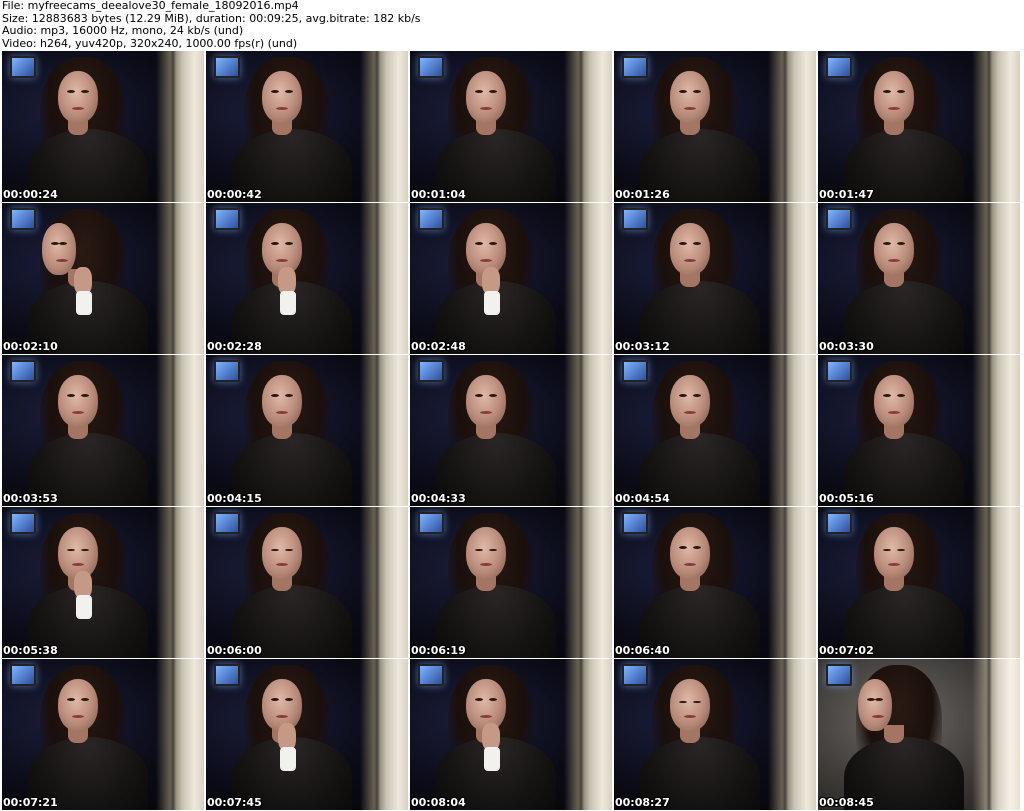  What do you see at coordinates (846, 194) in the screenshot?
I see `timestamp-label: 00:01:47` at bounding box center [846, 194].